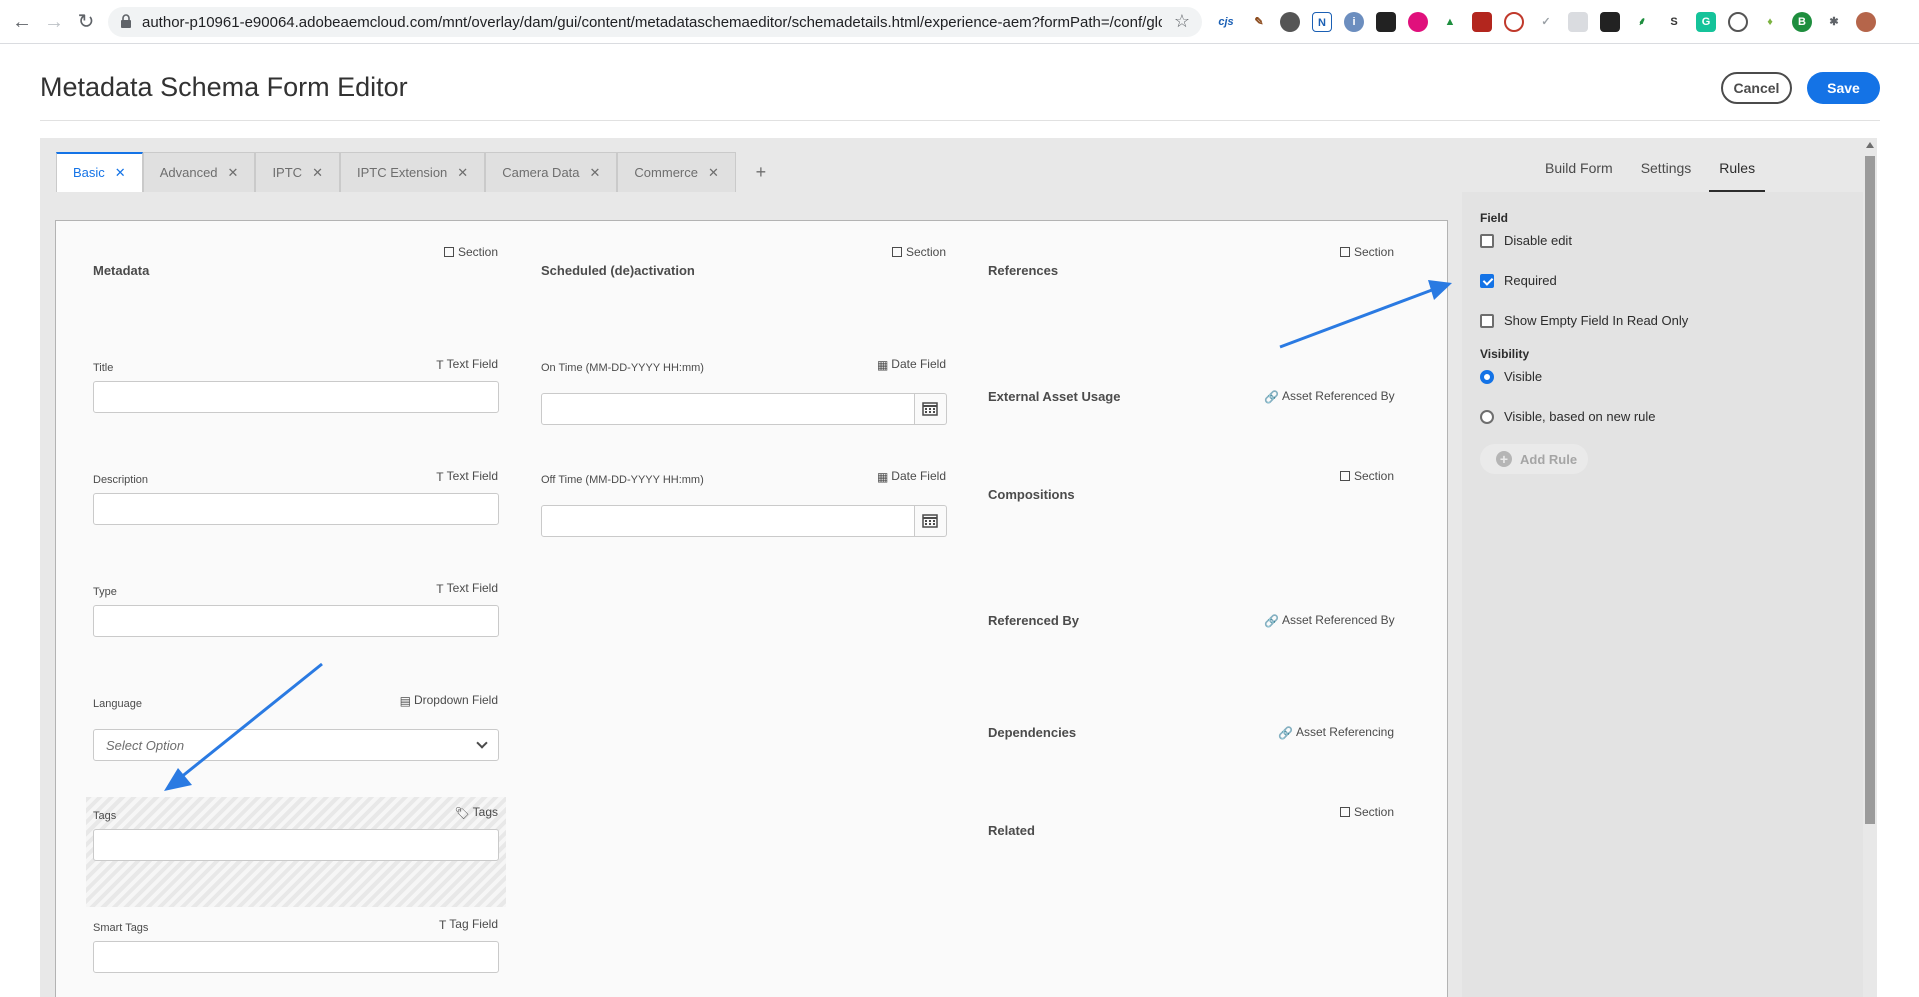 The height and width of the screenshot is (997, 1919). I want to click on extension-s-icon: S, so click(1674, 22).